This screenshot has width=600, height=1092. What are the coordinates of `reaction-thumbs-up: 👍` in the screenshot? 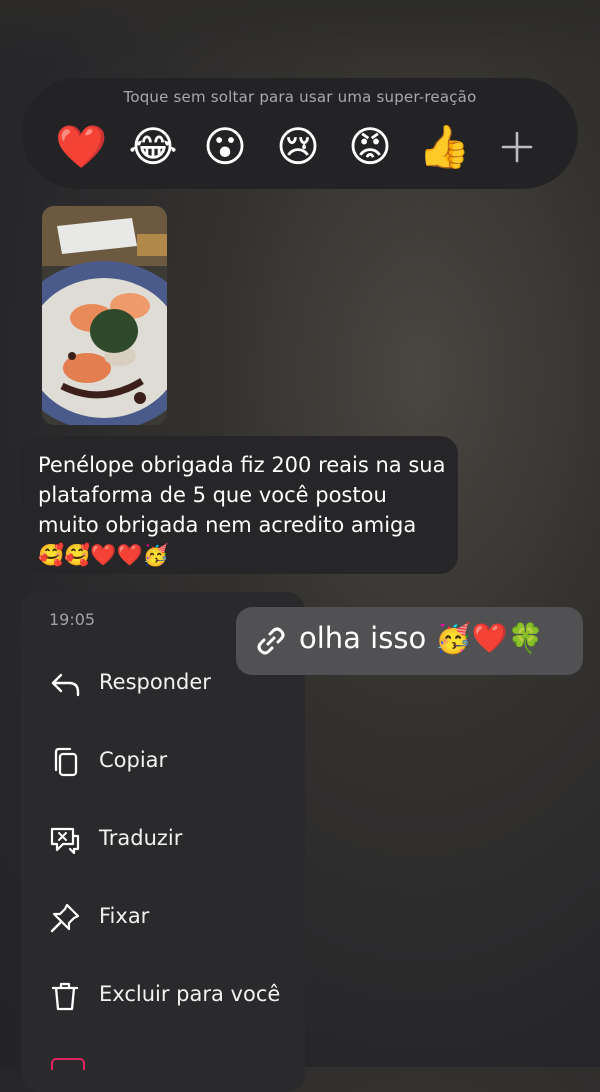 It's located at (444, 147).